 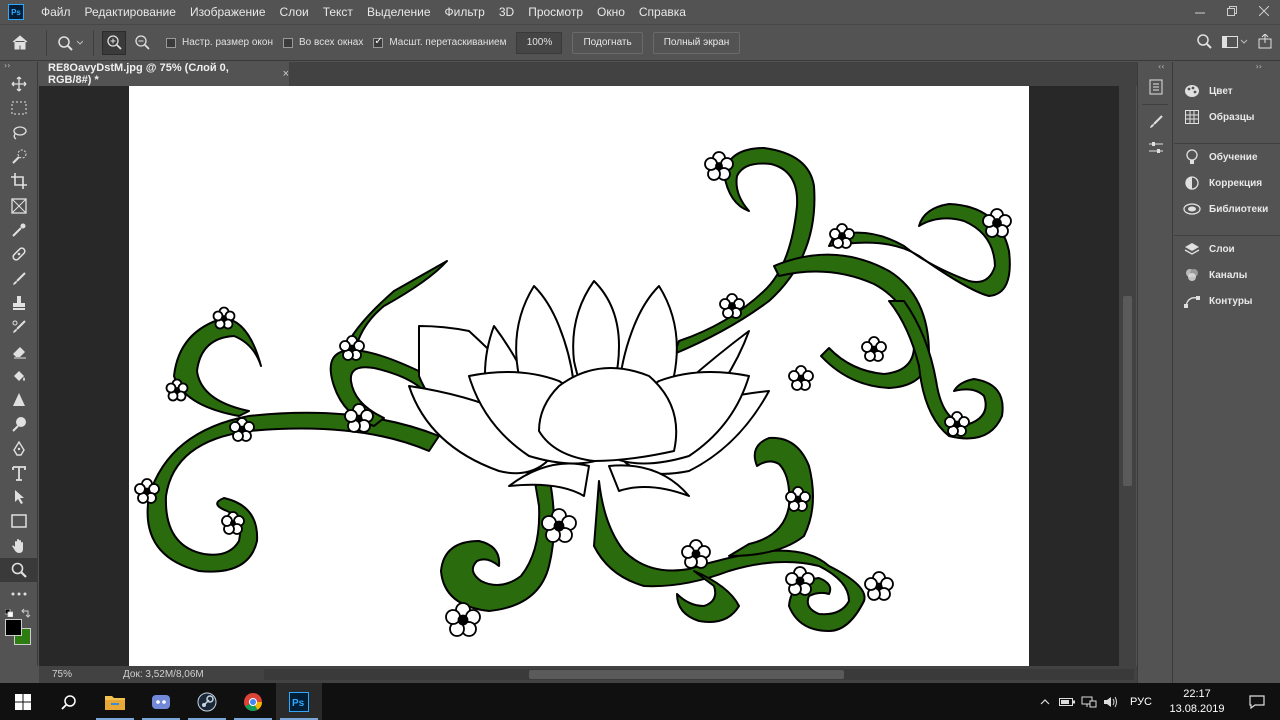 What do you see at coordinates (399, 12) in the screenshot?
I see `menu-select: Выделение` at bounding box center [399, 12].